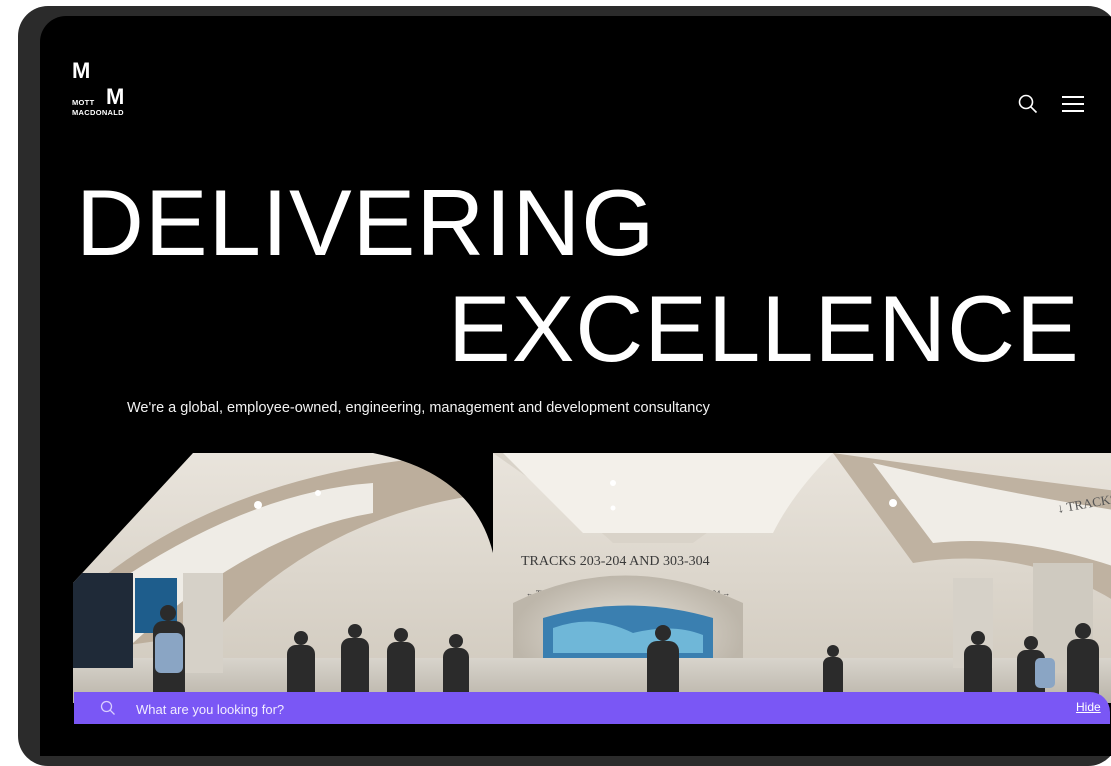 This screenshot has width=1111, height=766. Describe the element at coordinates (98, 112) in the screenshot. I see `logo-word-macdonald: MACDONALD` at that location.